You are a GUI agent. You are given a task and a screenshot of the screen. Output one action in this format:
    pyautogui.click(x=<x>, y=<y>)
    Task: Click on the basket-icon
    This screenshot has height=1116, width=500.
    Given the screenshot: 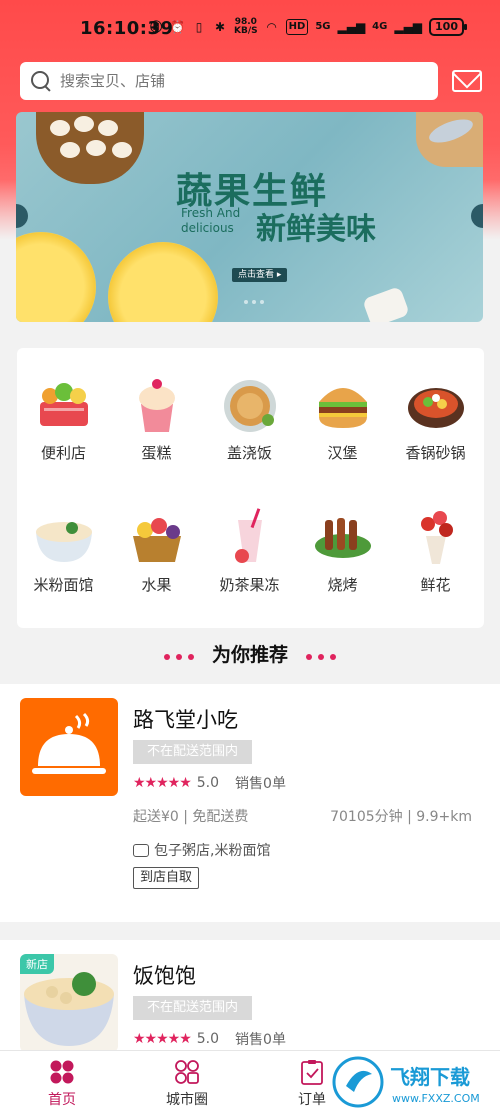 What is the action you would take?
    pyautogui.click(x=64, y=404)
    